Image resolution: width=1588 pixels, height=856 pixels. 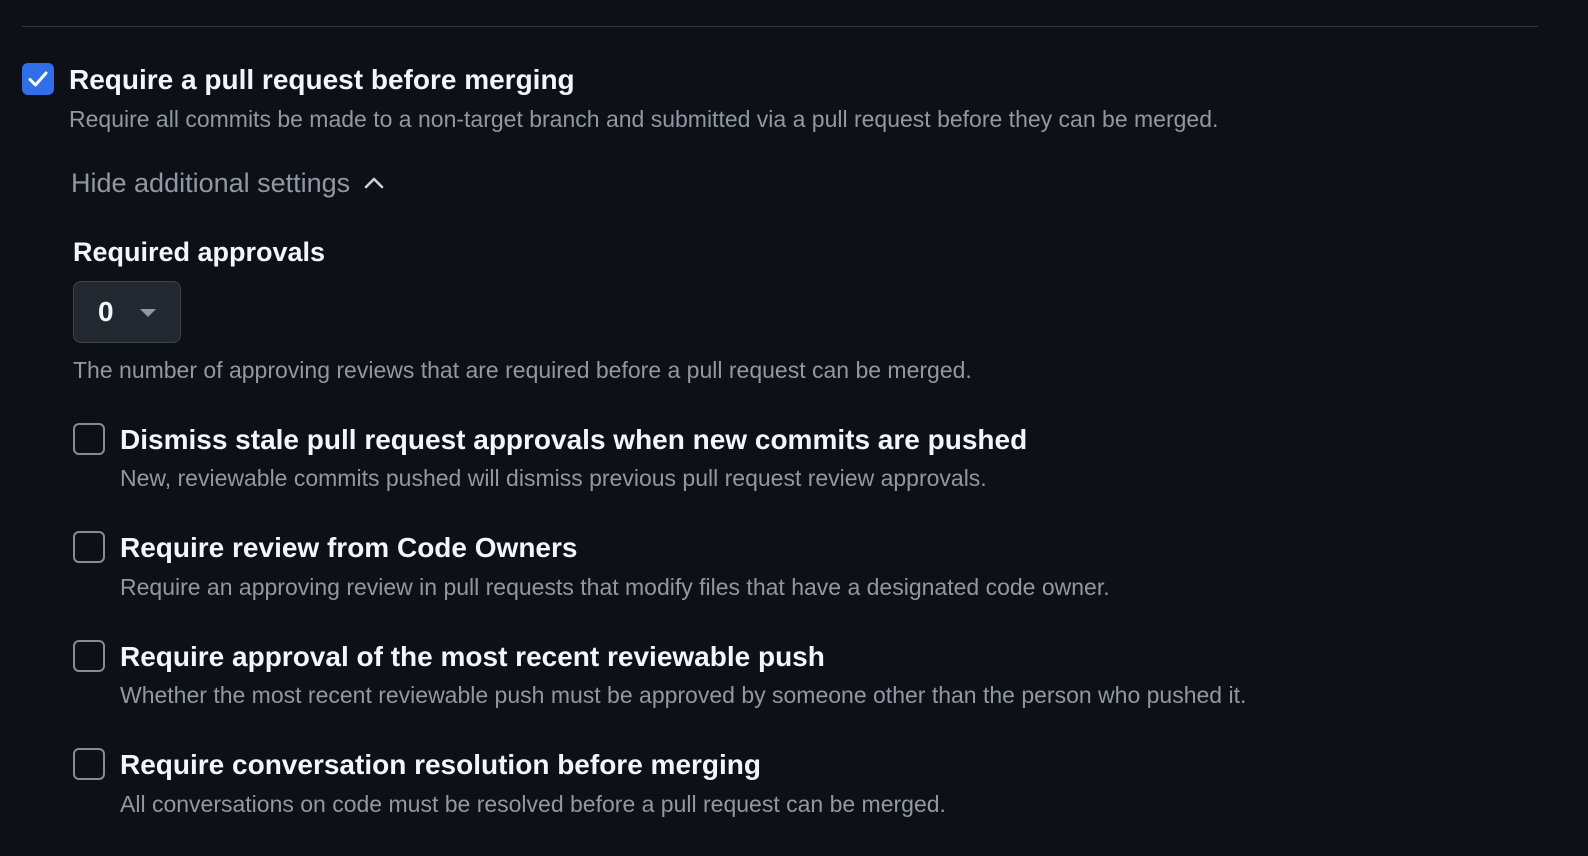 I want to click on code-owners-review-checkbox, so click(x=89, y=547).